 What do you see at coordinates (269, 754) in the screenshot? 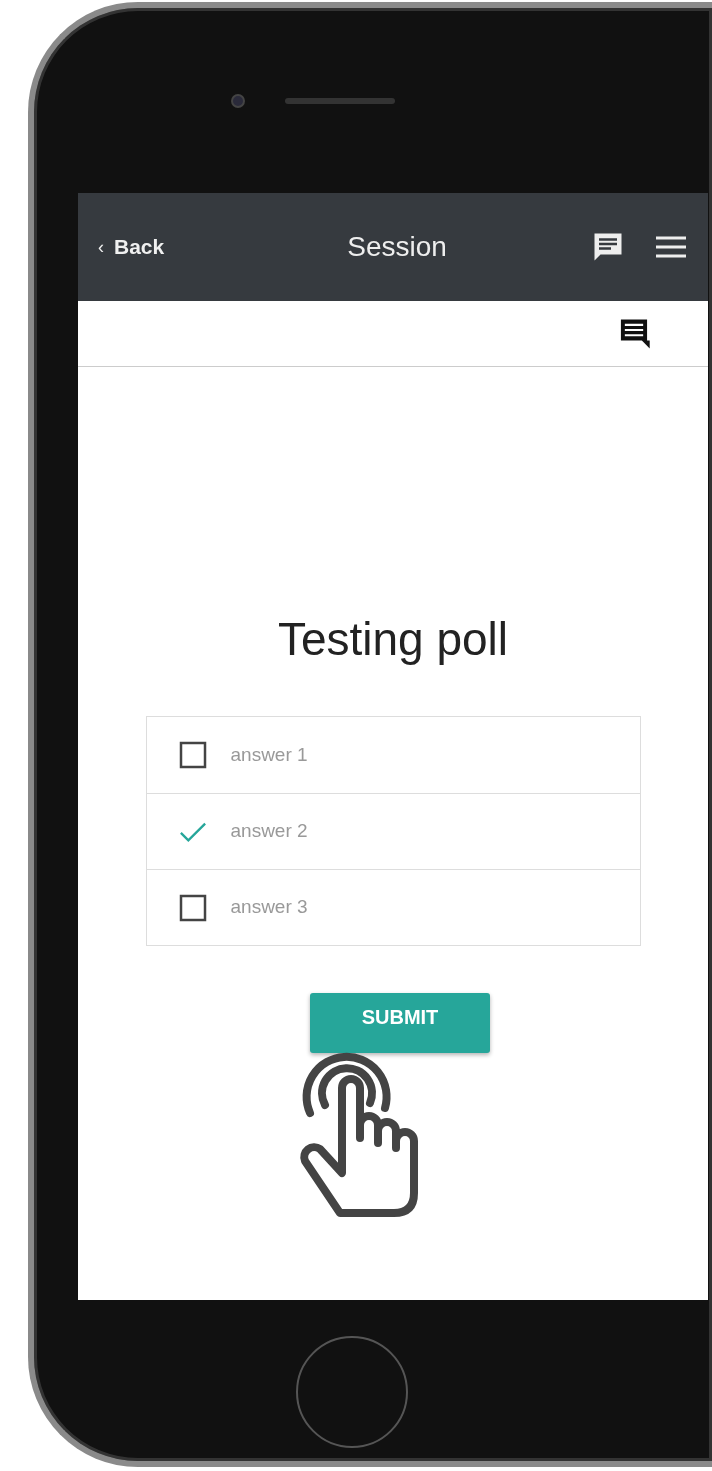
I see `answer-label: answer 1` at bounding box center [269, 754].